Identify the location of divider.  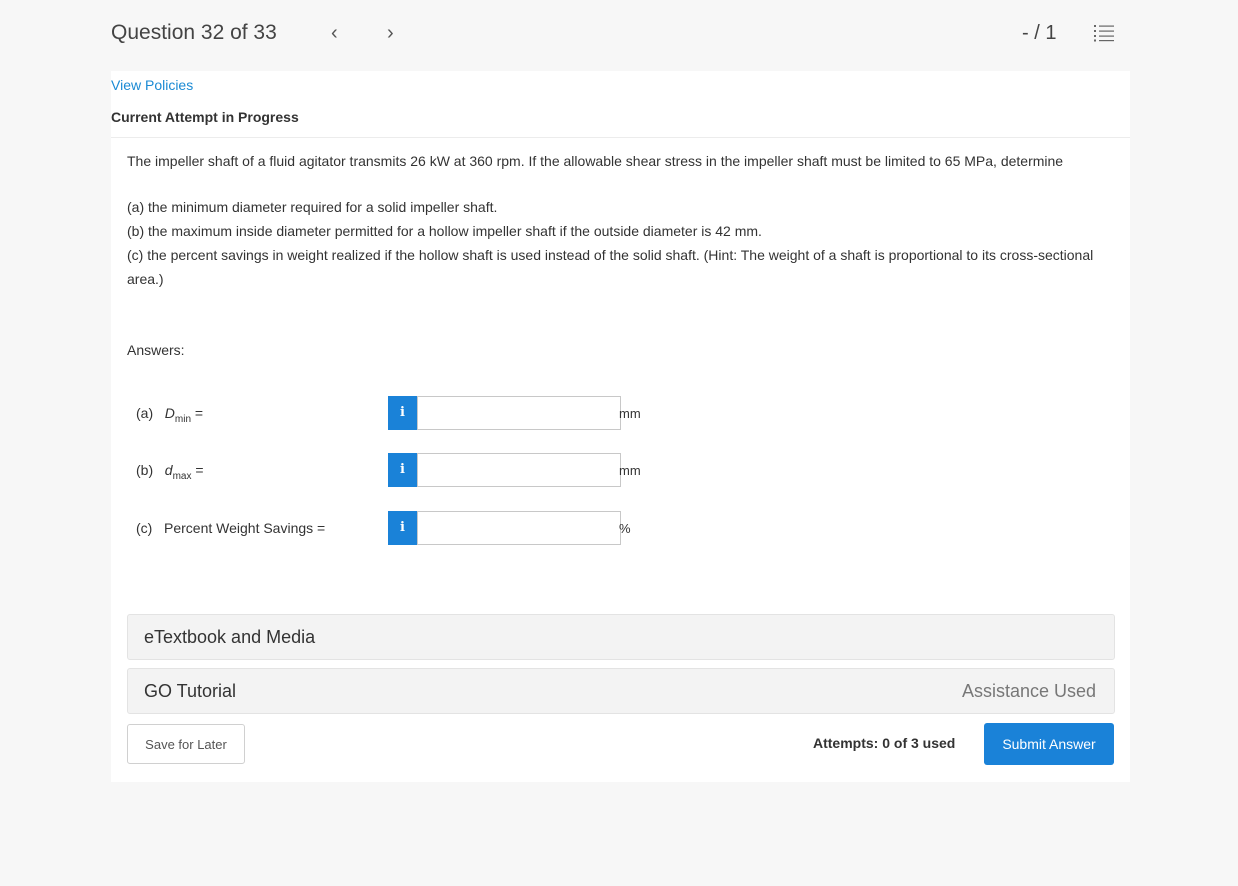
(620, 137).